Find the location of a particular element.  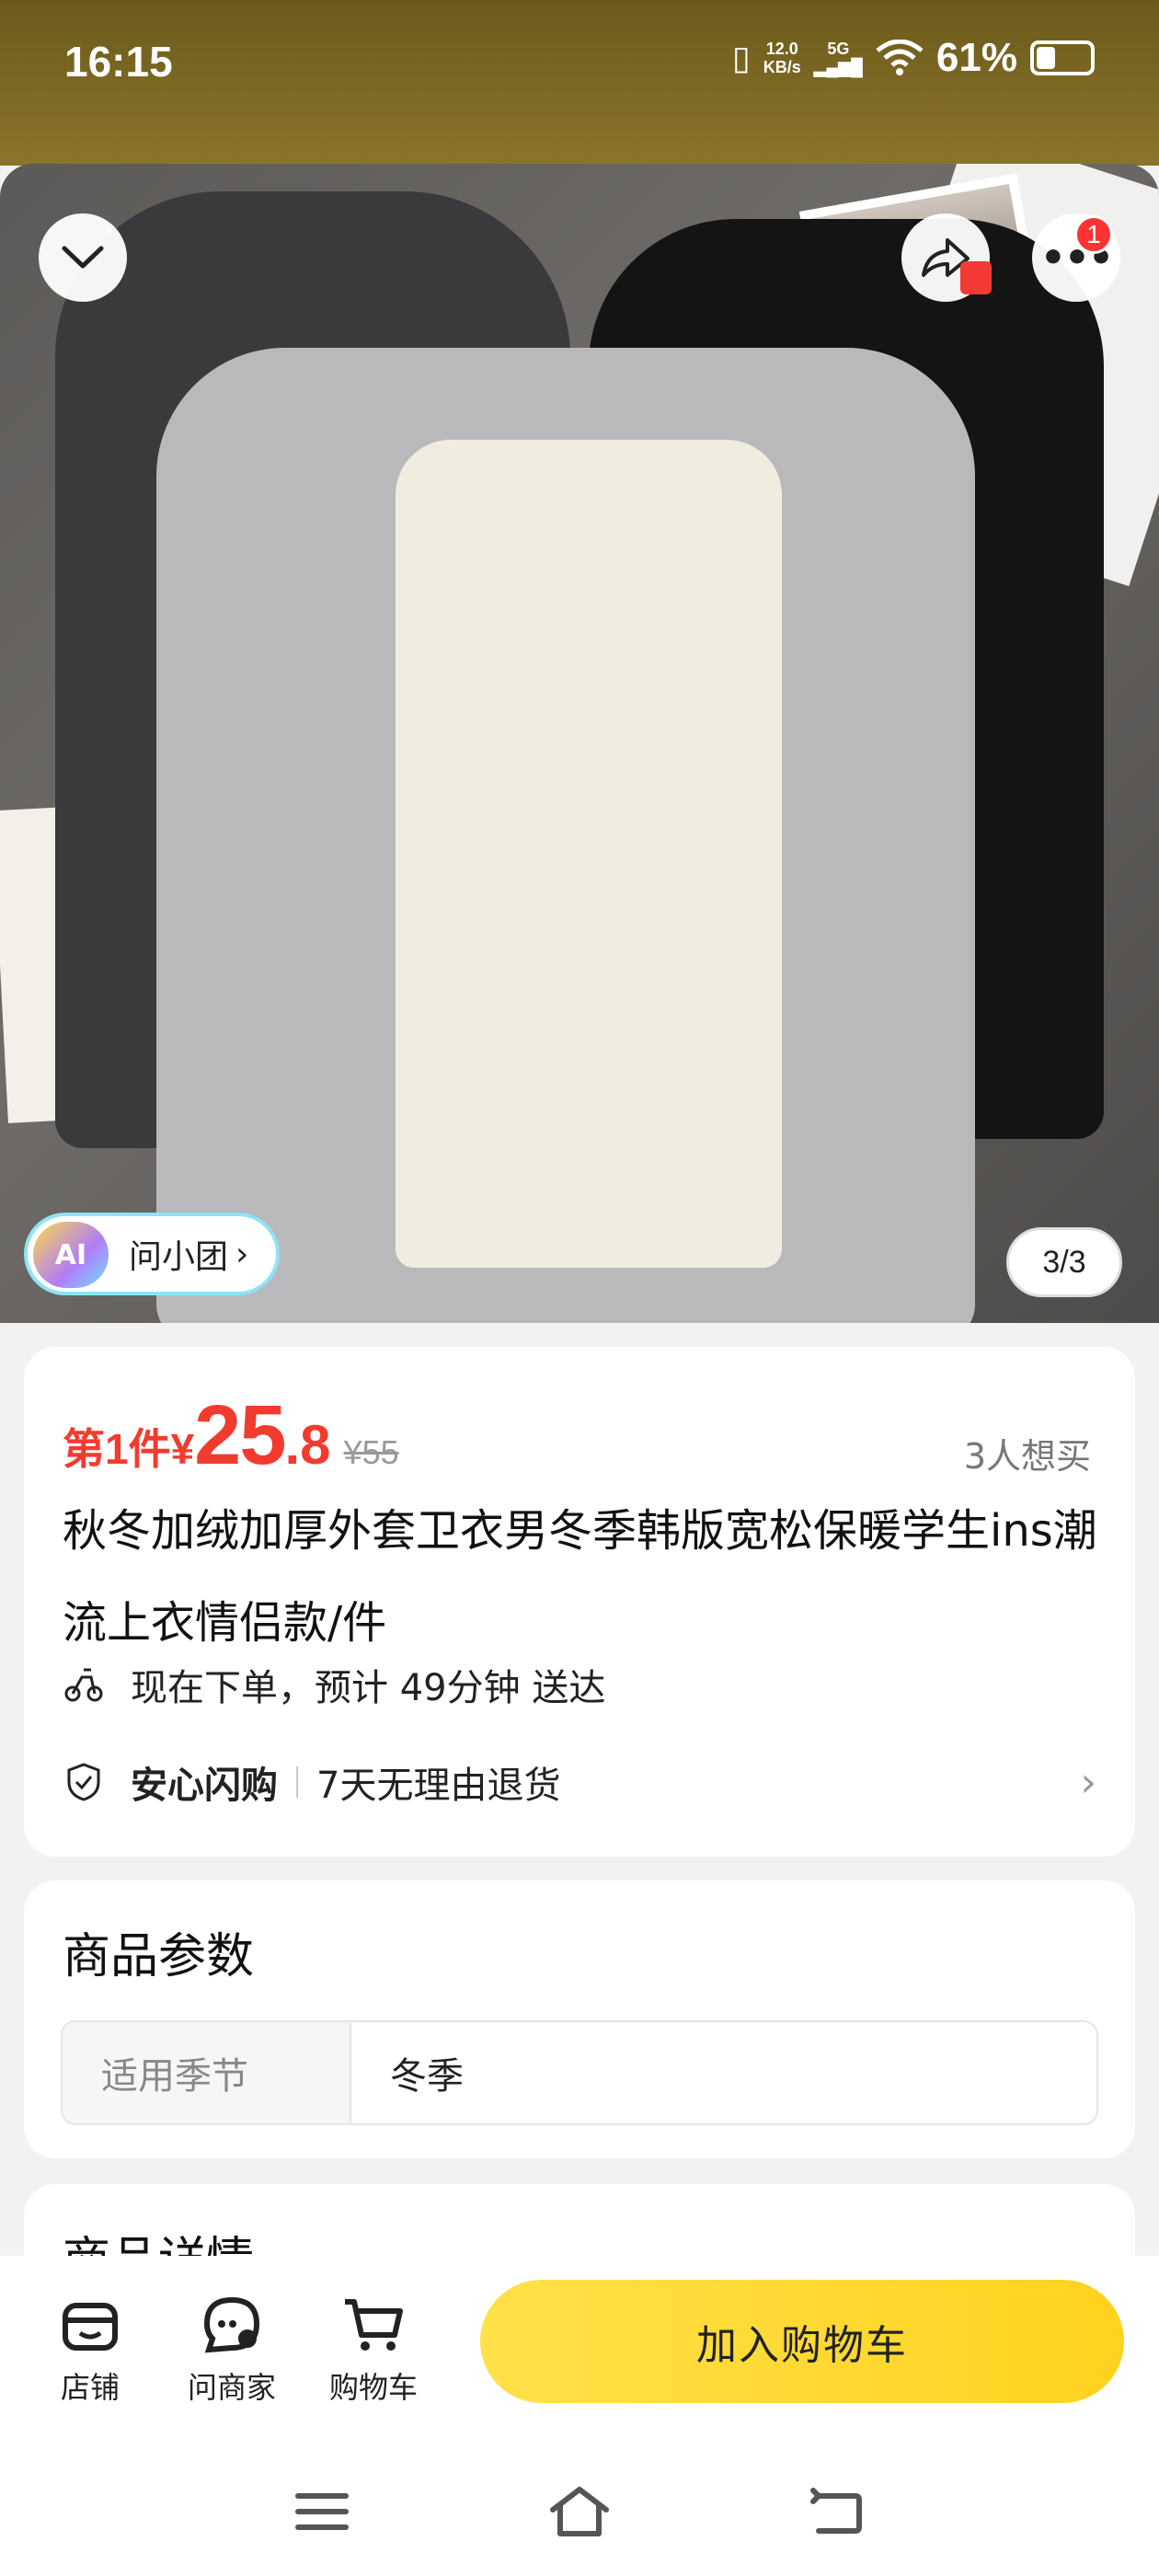

battery-level: 61% is located at coordinates (976, 57).